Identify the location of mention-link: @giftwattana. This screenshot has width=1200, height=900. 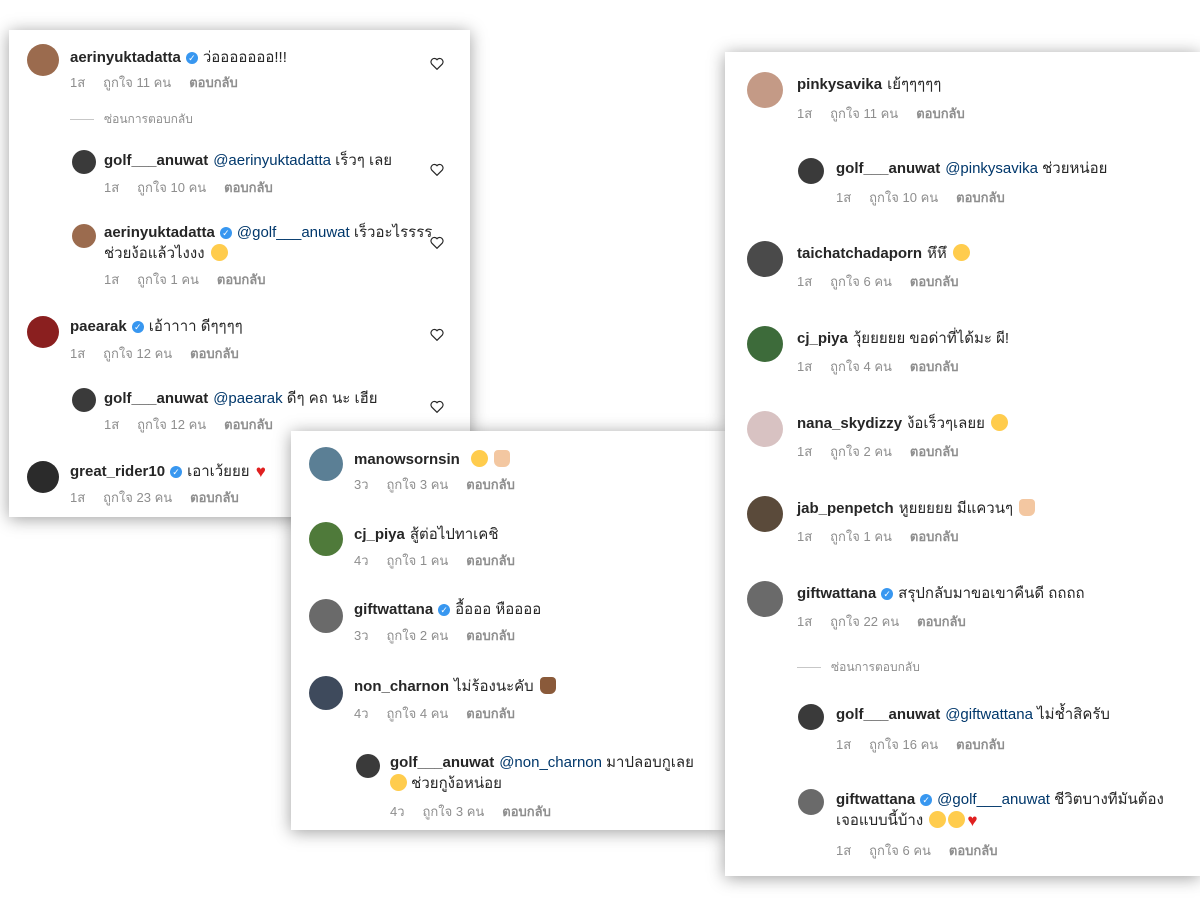
(989, 714).